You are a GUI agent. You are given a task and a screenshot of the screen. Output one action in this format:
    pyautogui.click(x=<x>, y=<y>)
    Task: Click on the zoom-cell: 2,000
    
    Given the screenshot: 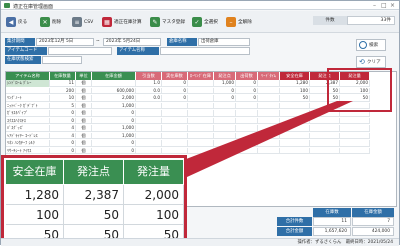 What is the action you would take?
    pyautogui.click(x=154, y=195)
    